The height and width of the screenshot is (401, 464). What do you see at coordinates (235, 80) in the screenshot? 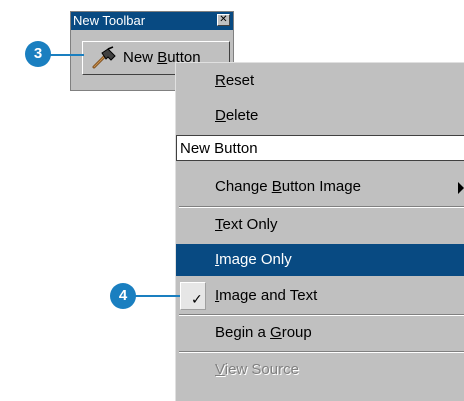
I see `menu-item-reset-label: Reset` at bounding box center [235, 80].